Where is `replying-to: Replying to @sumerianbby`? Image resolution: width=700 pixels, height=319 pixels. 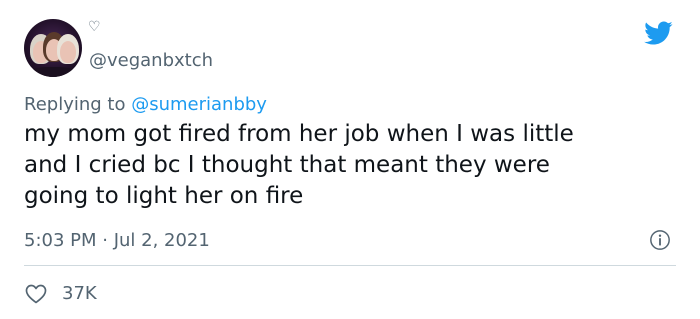 replying-to: Replying to @sumerianbby is located at coordinates (145, 105).